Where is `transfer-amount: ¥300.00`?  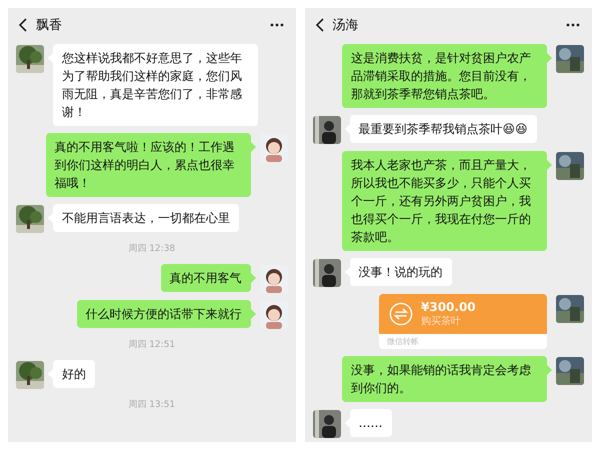 transfer-amount: ¥300.00 is located at coordinates (448, 307).